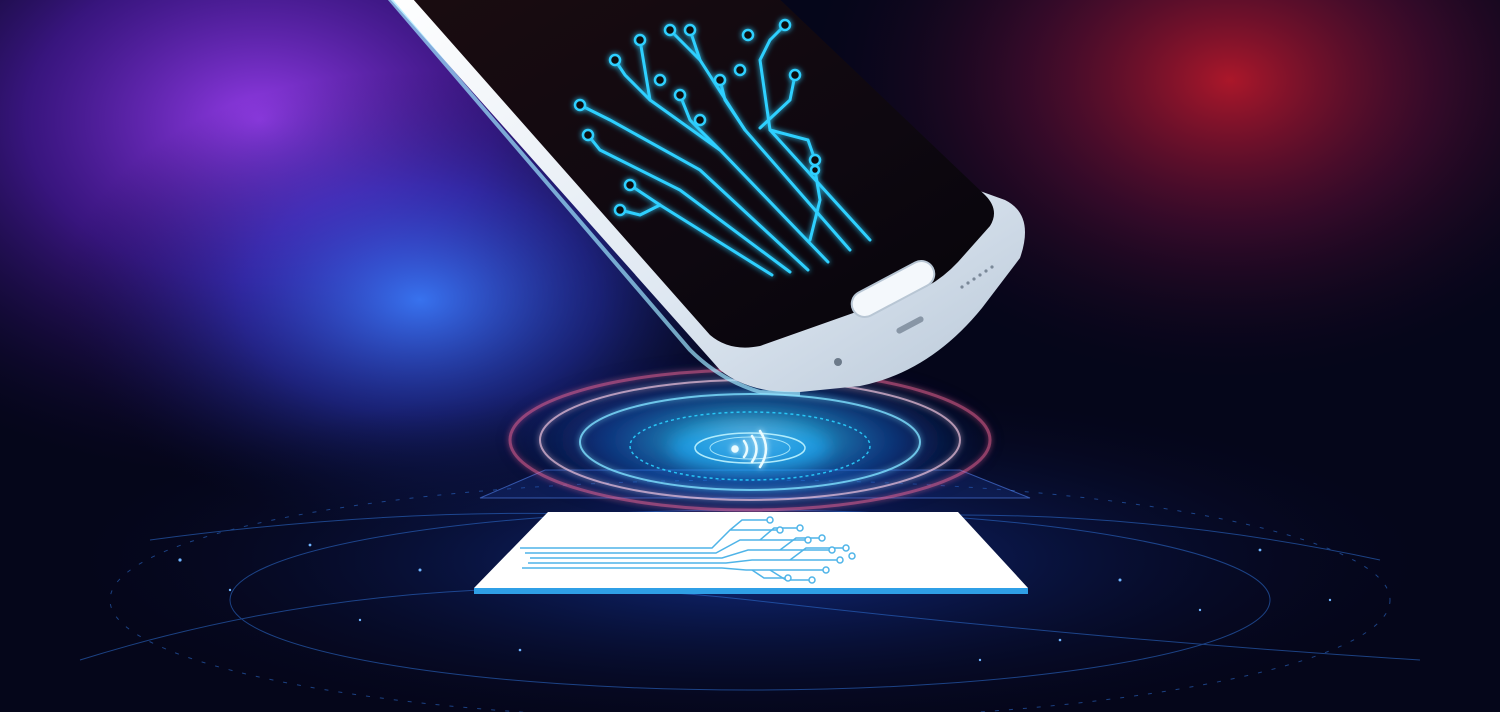 The width and height of the screenshot is (1500, 712). What do you see at coordinates (751, 553) in the screenshot?
I see `nfc-card` at bounding box center [751, 553].